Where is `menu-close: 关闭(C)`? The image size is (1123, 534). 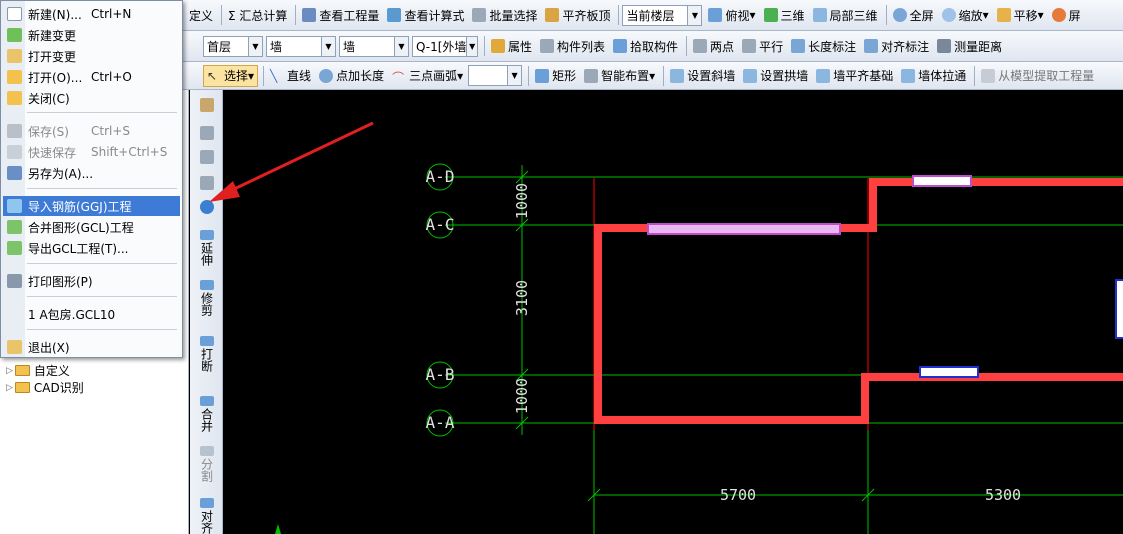
menu-close: 关闭(C) is located at coordinates (91, 98).